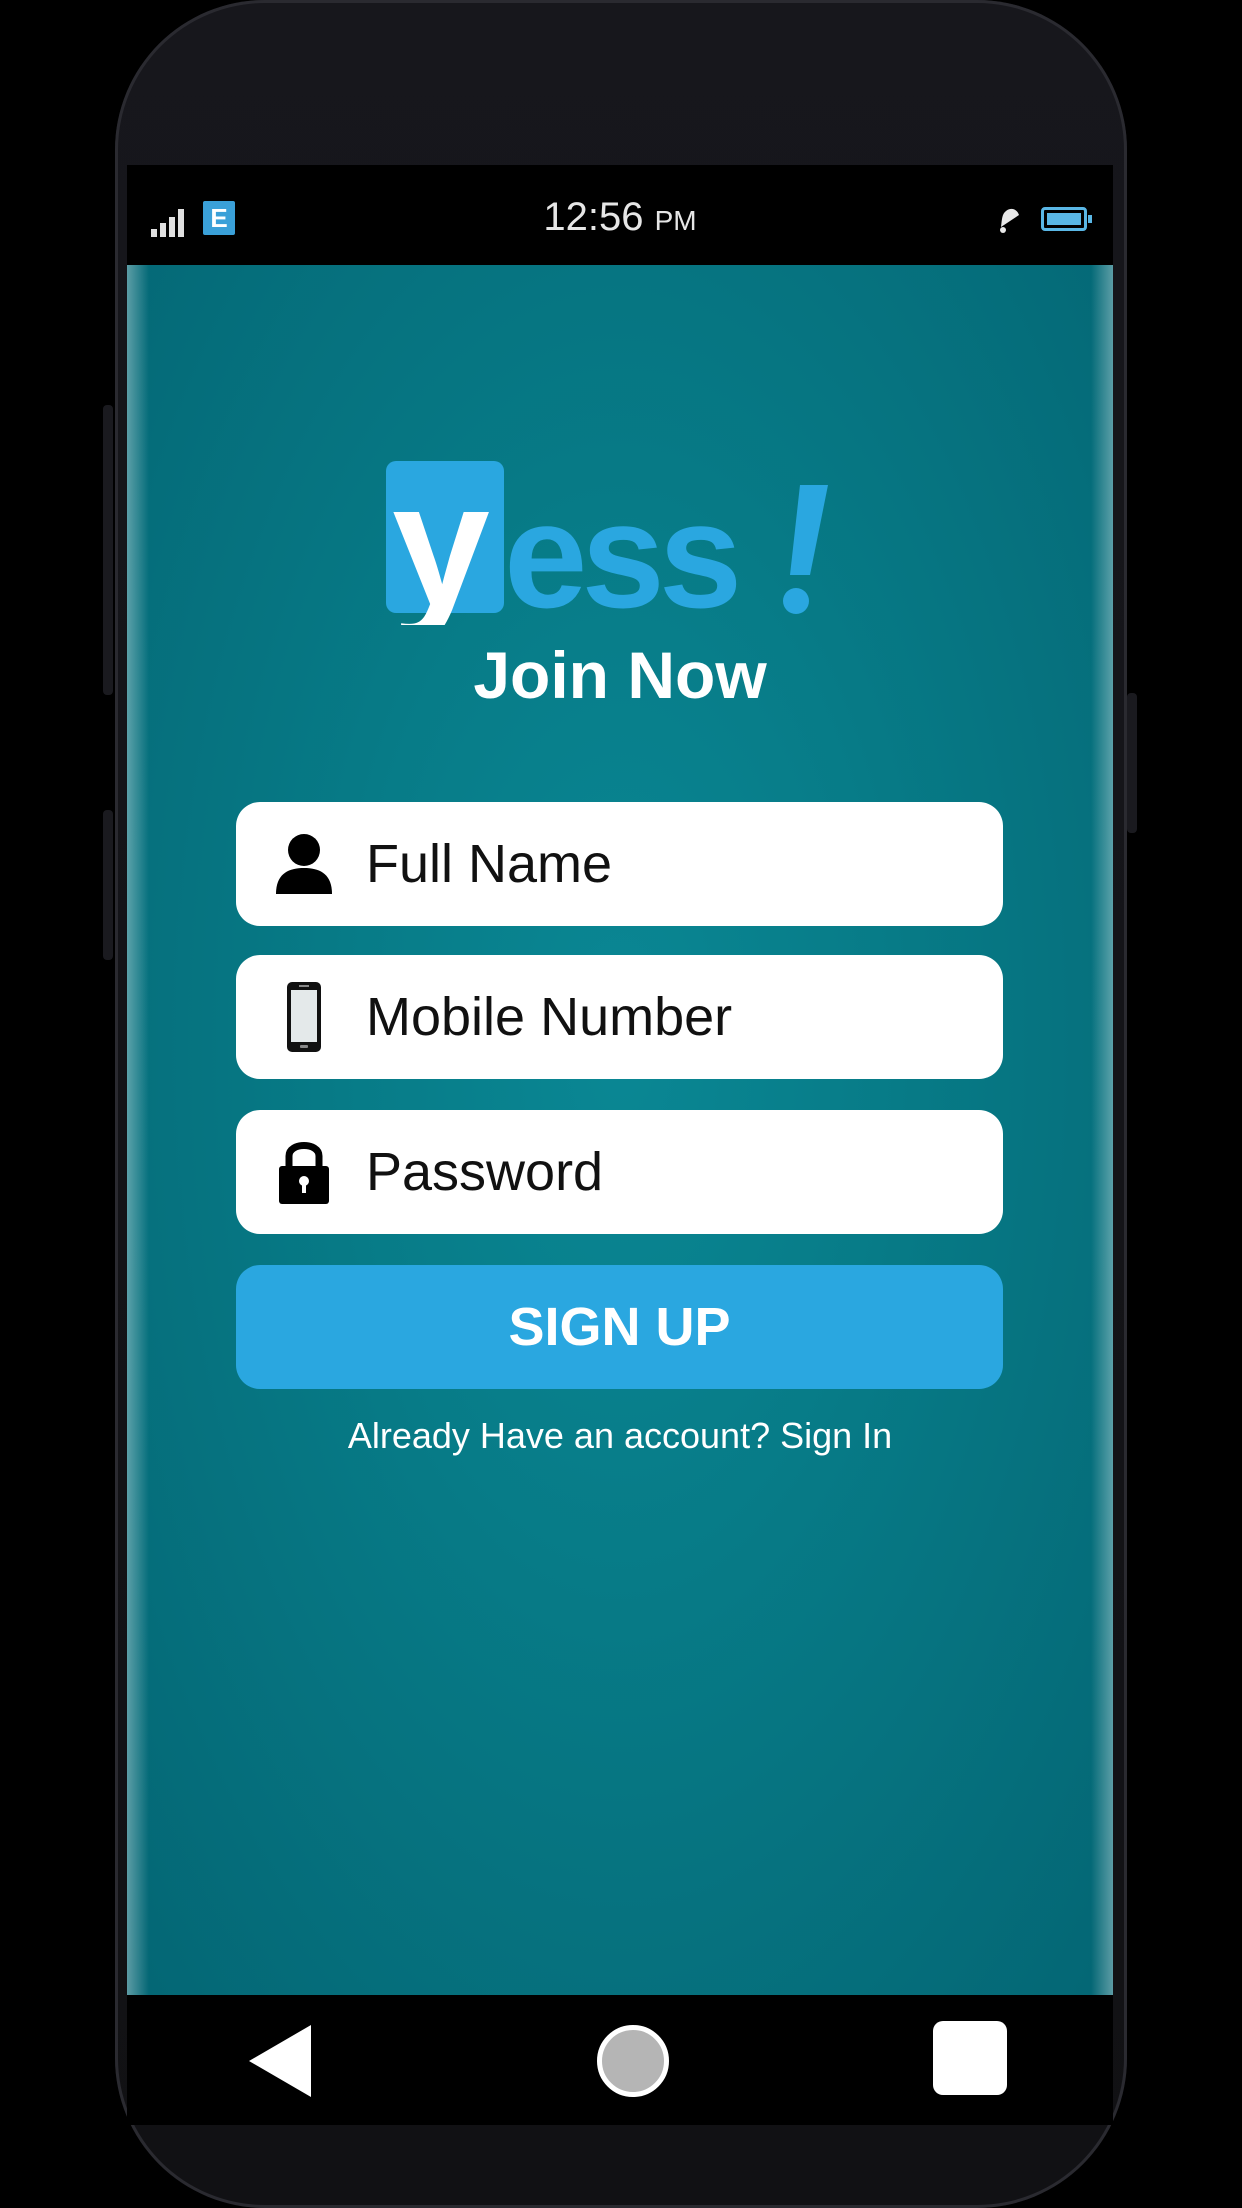 This screenshot has height=2208, width=1242. I want to click on navigation-bar, so click(620, 2060).